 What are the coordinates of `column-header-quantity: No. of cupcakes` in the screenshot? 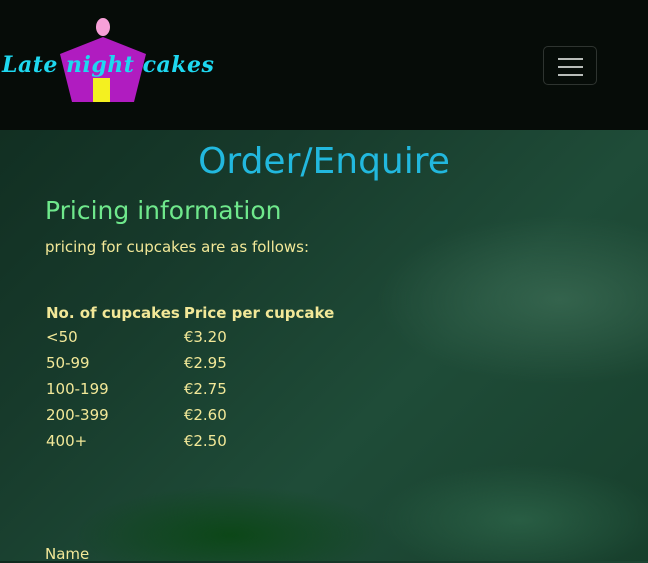 It's located at (113, 313).